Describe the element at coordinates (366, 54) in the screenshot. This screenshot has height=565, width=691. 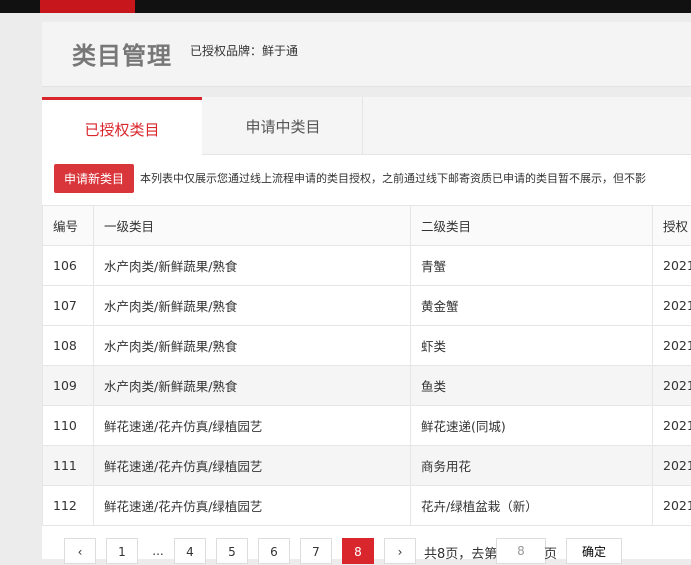
I see `page-header: 类目管理 已授权品牌：鲜于通` at that location.